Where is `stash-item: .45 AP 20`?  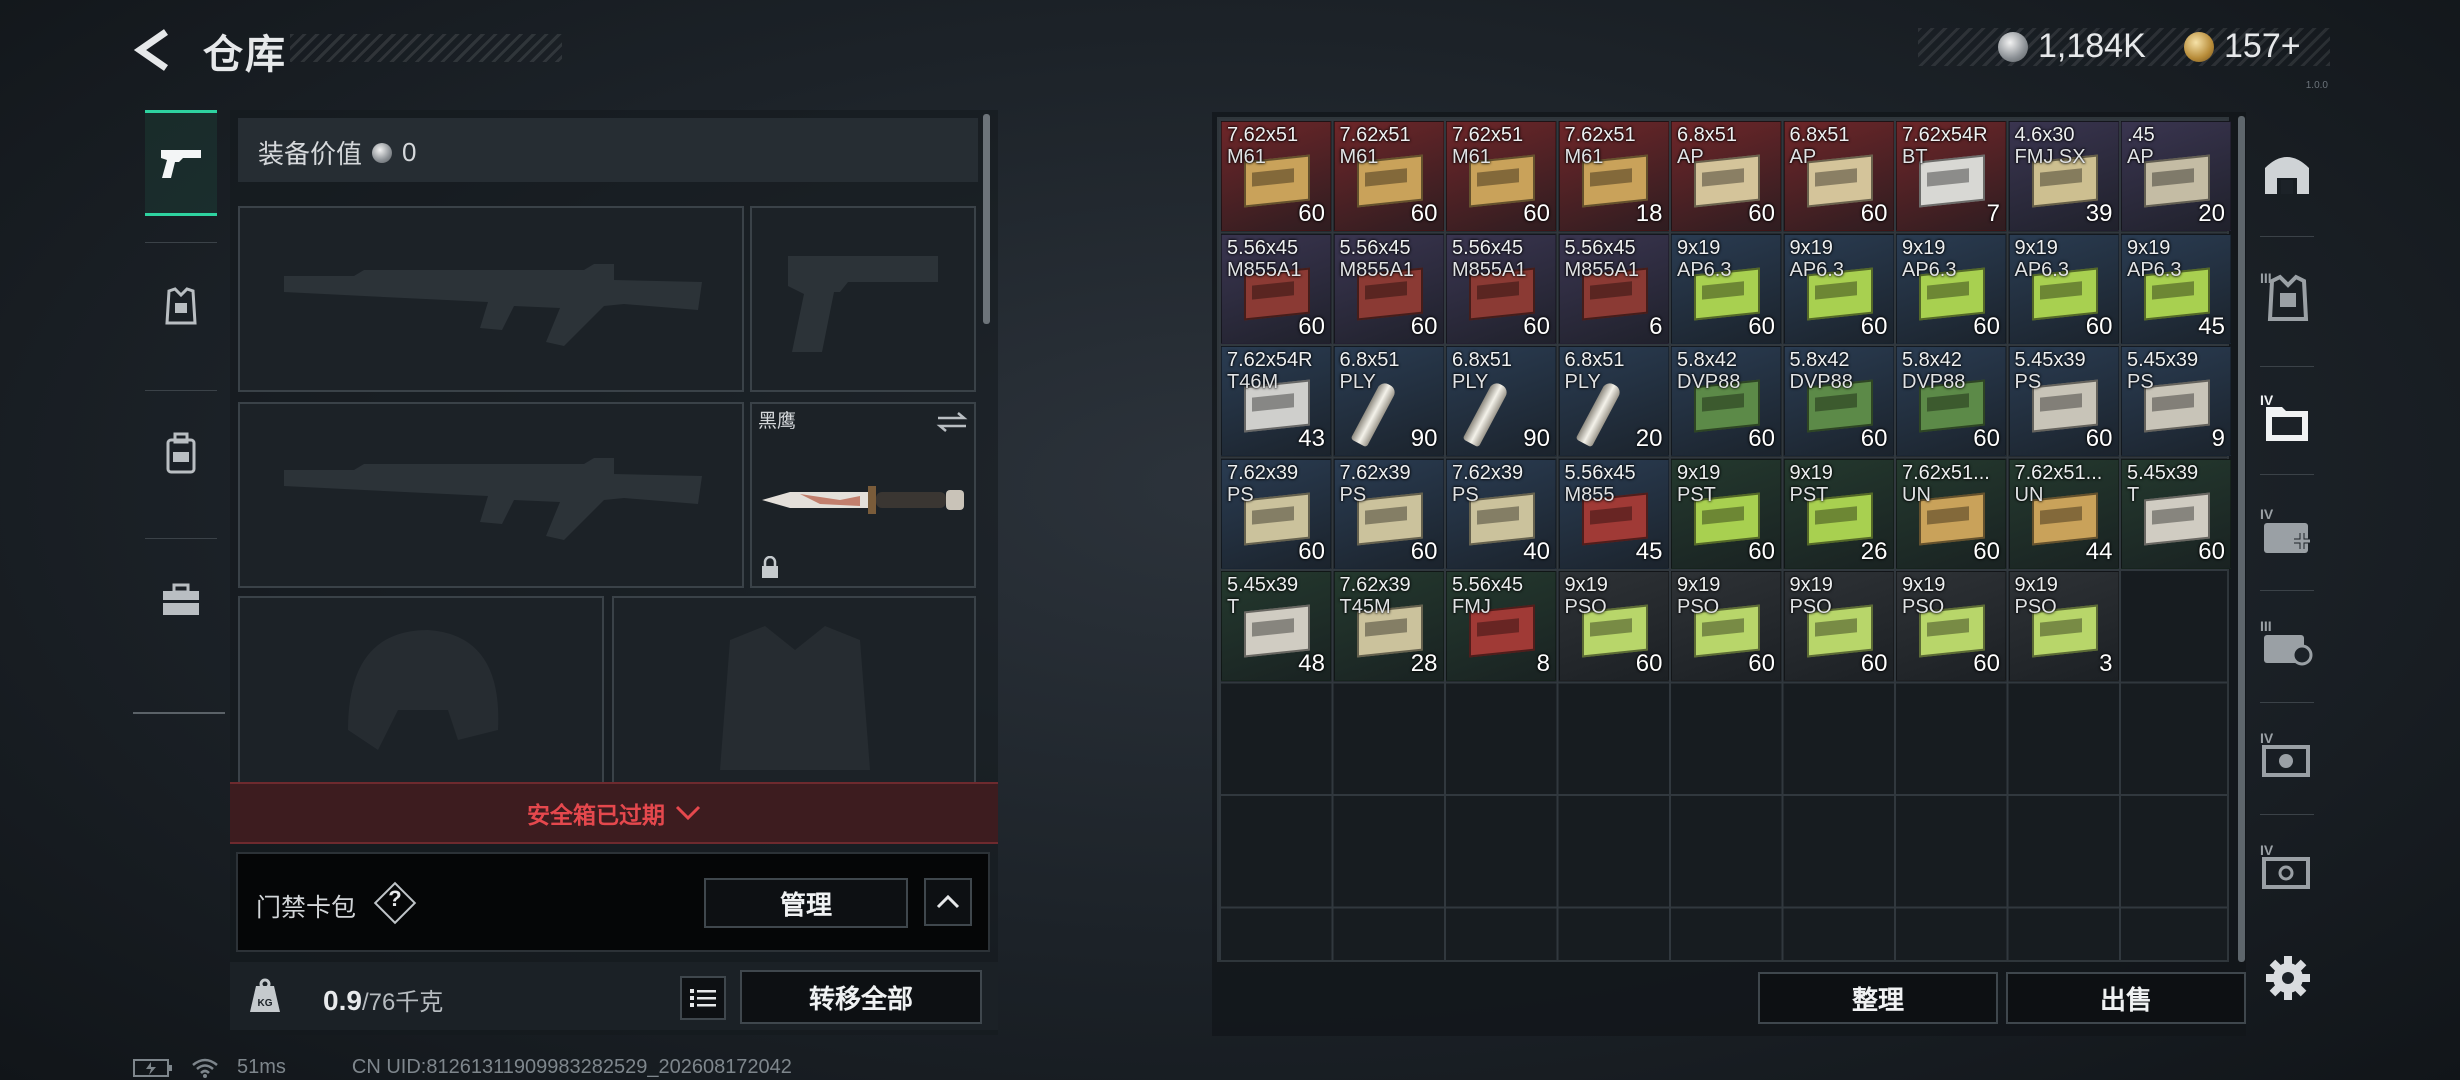 stash-item: .45 AP 20 is located at coordinates (2176, 176).